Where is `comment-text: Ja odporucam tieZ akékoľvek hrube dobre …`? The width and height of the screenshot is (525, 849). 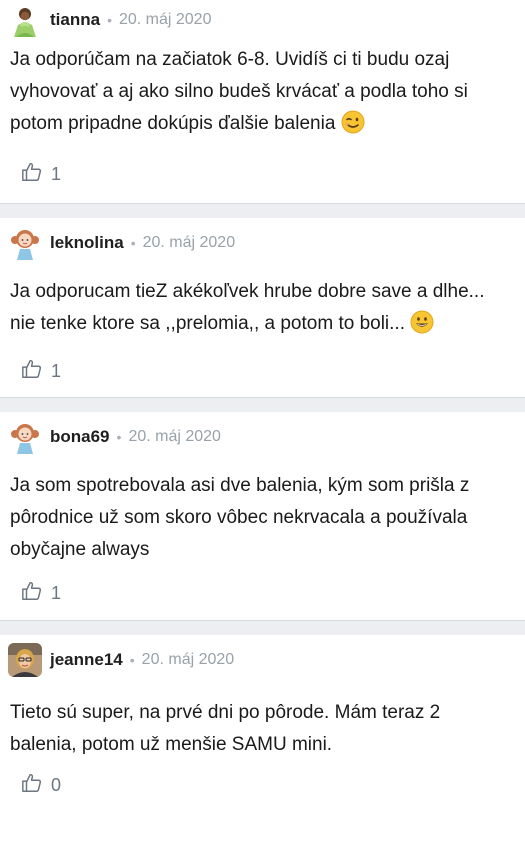 comment-text: Ja odporucam tieZ akékoľvek hrube dobre … is located at coordinates (262, 306).